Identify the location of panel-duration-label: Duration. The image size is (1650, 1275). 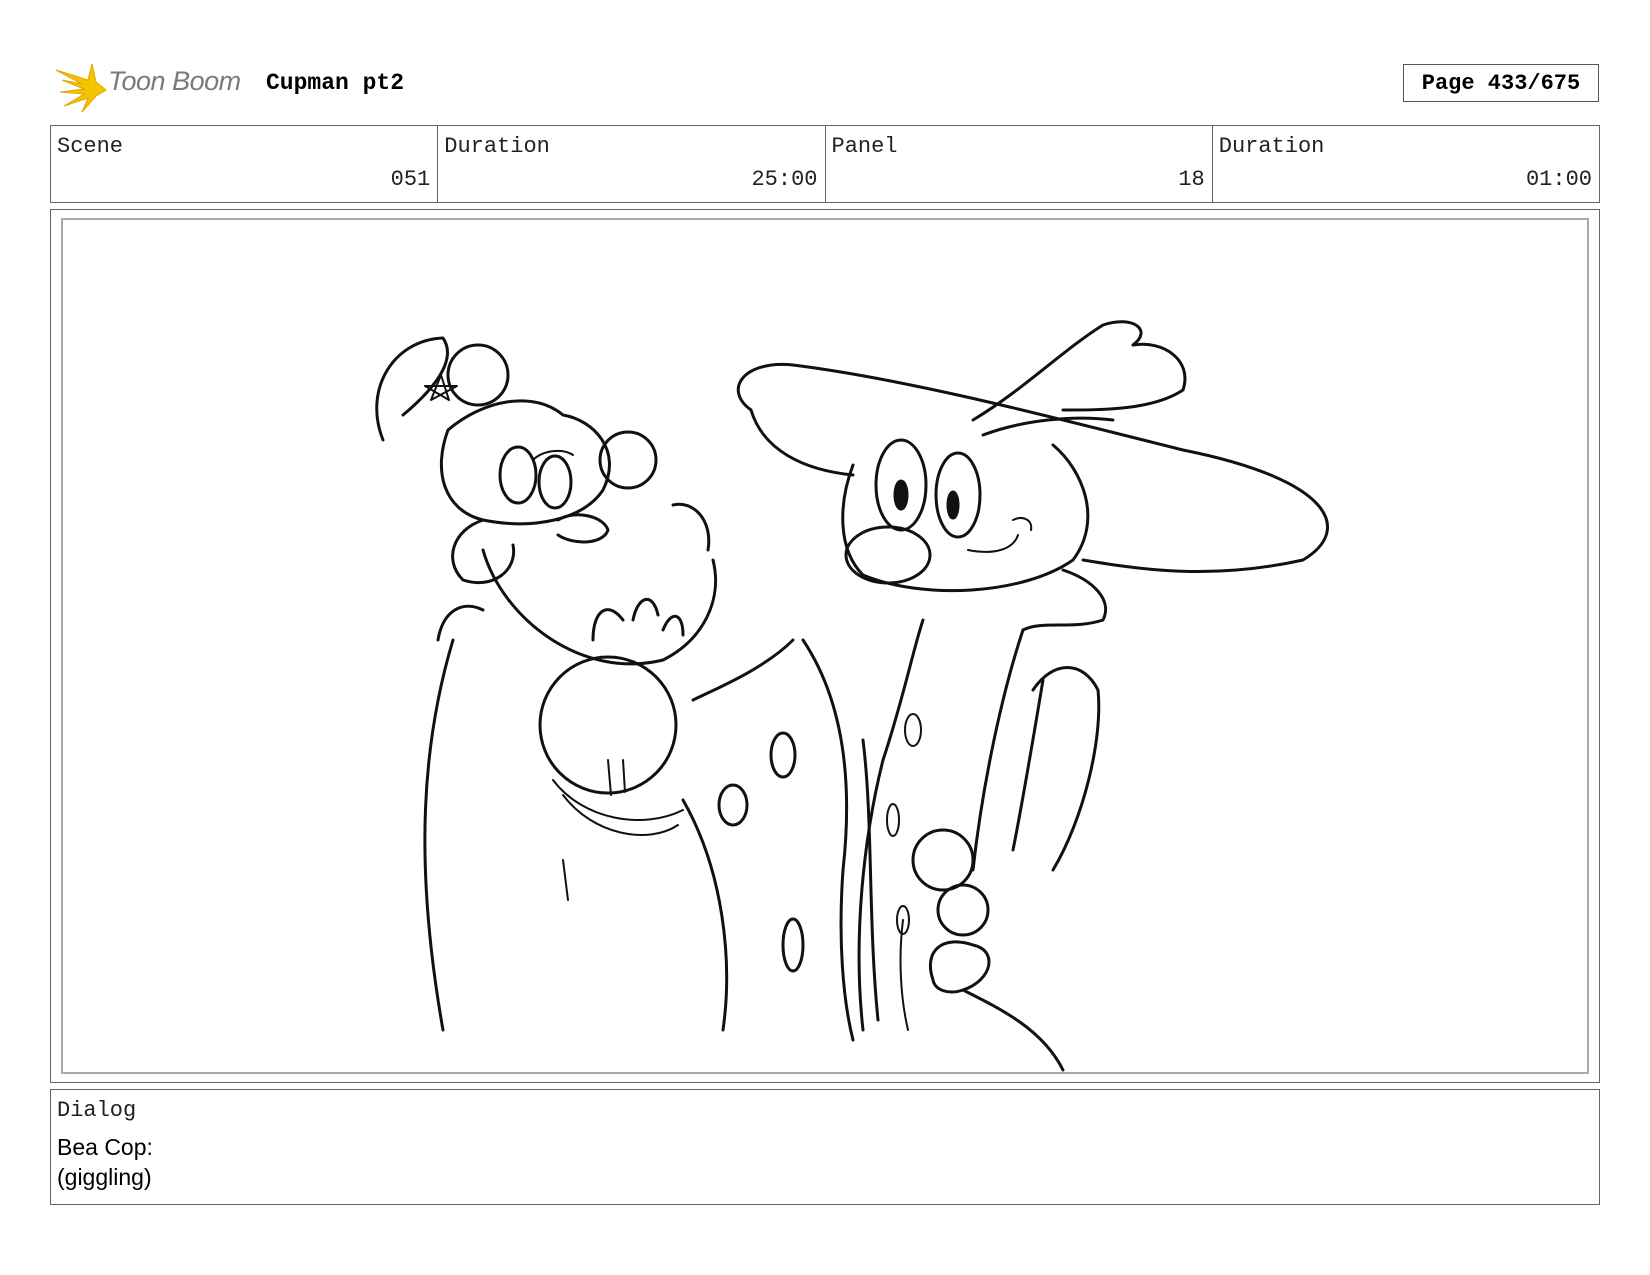
(1271, 146).